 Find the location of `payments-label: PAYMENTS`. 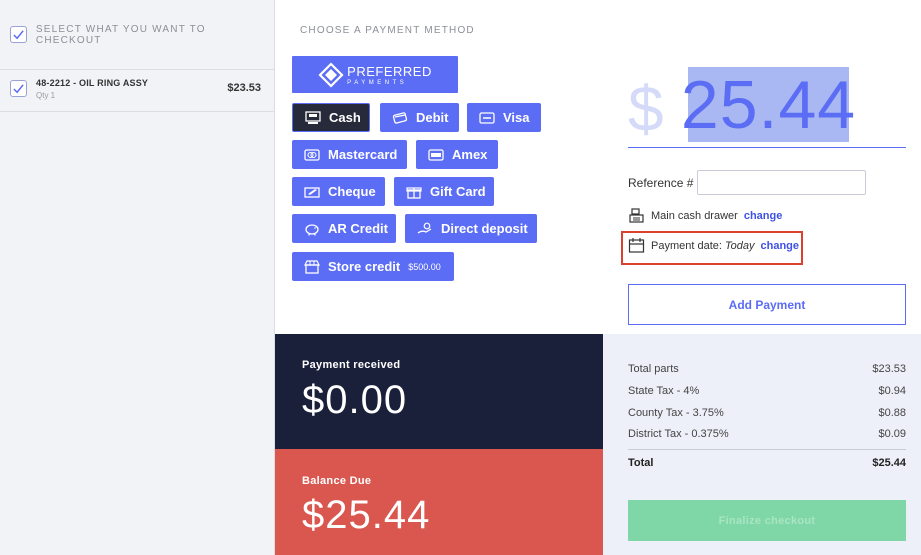

payments-label: PAYMENTS is located at coordinates (377, 82).